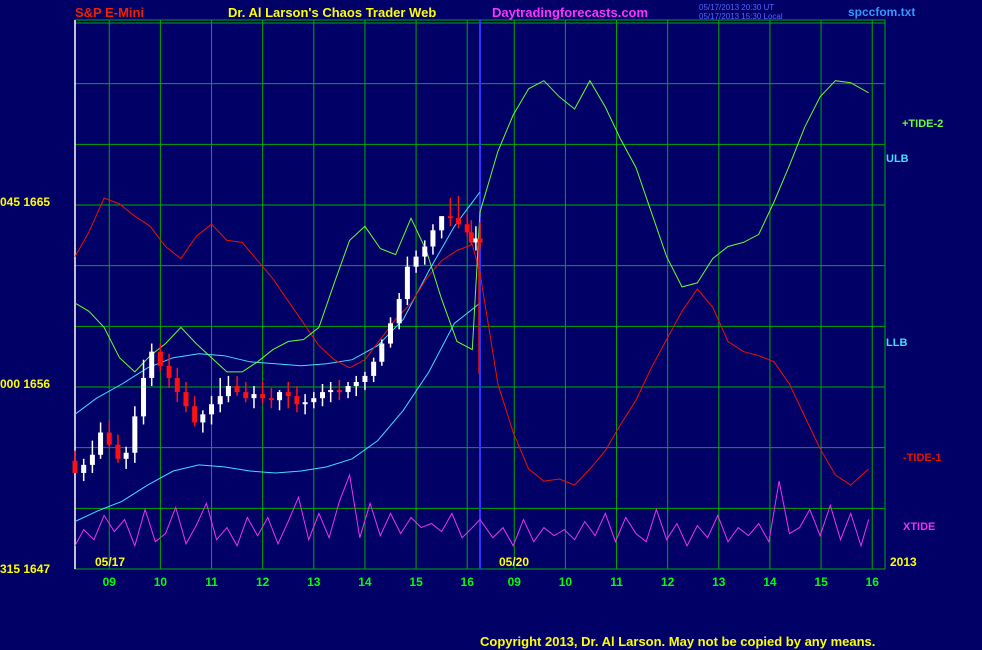  I want to click on series-label-tide2: +TIDE-2, so click(922, 124).